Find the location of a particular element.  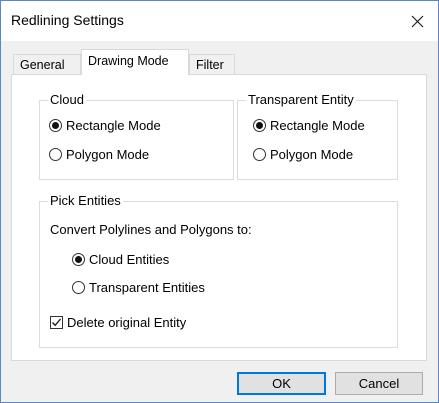

delete-original-entity-label: Delete original Entity is located at coordinates (127, 322).